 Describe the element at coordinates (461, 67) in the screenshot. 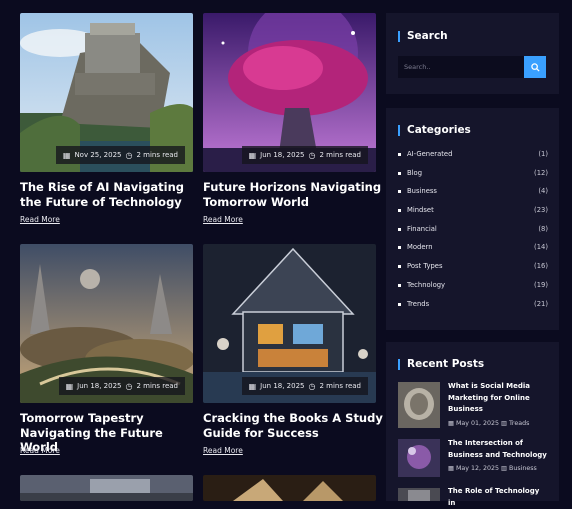

I see `search-input: Search..` at that location.